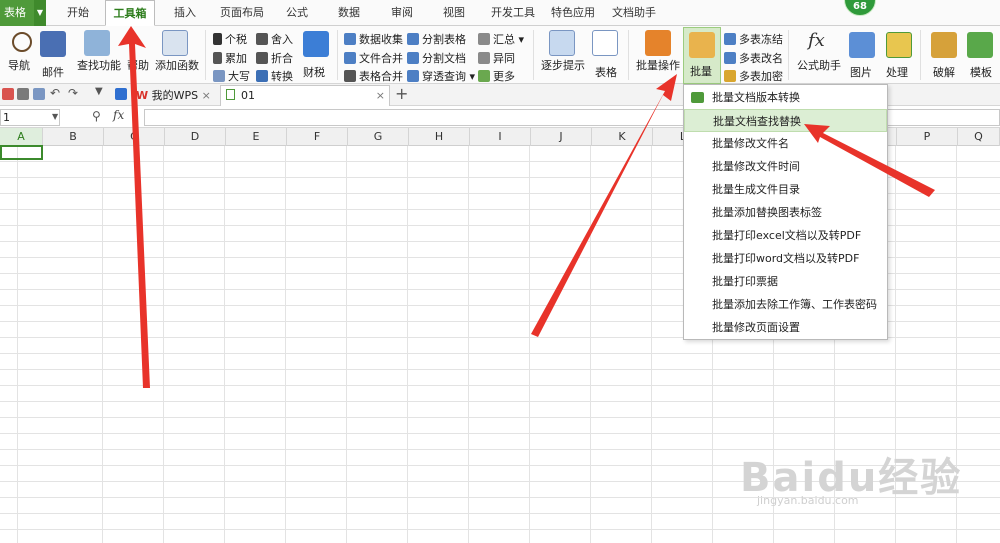 Image resolution: width=1000 pixels, height=543 pixels. Describe the element at coordinates (134, 207) in the screenshot. I see `arrow-to-toolbox-tab` at that location.